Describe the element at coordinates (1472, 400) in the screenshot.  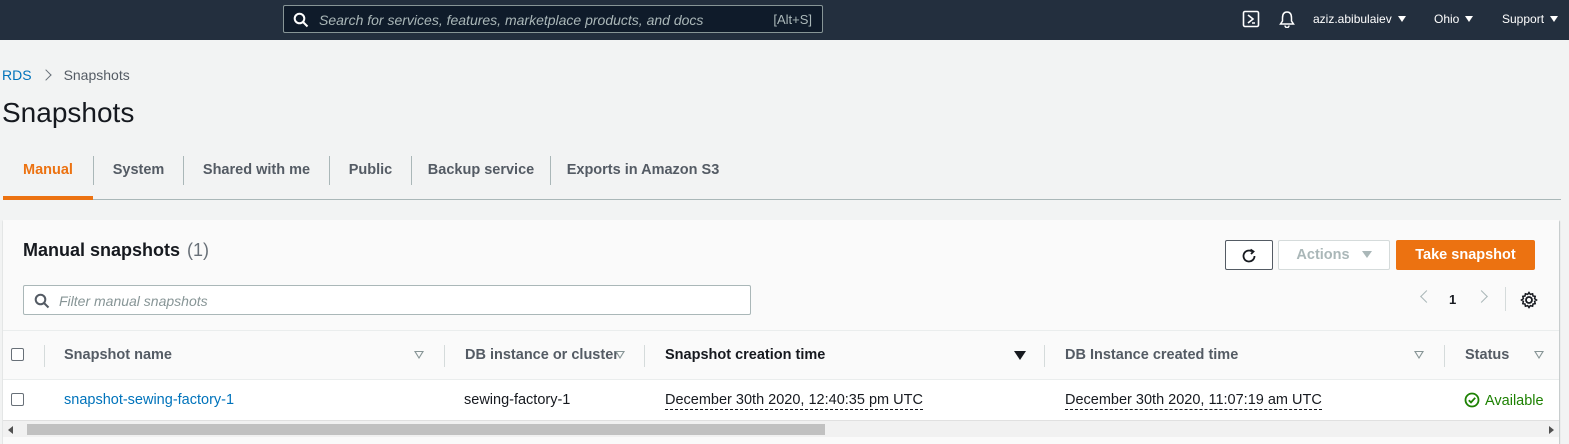
I see `check-circle-icon` at that location.